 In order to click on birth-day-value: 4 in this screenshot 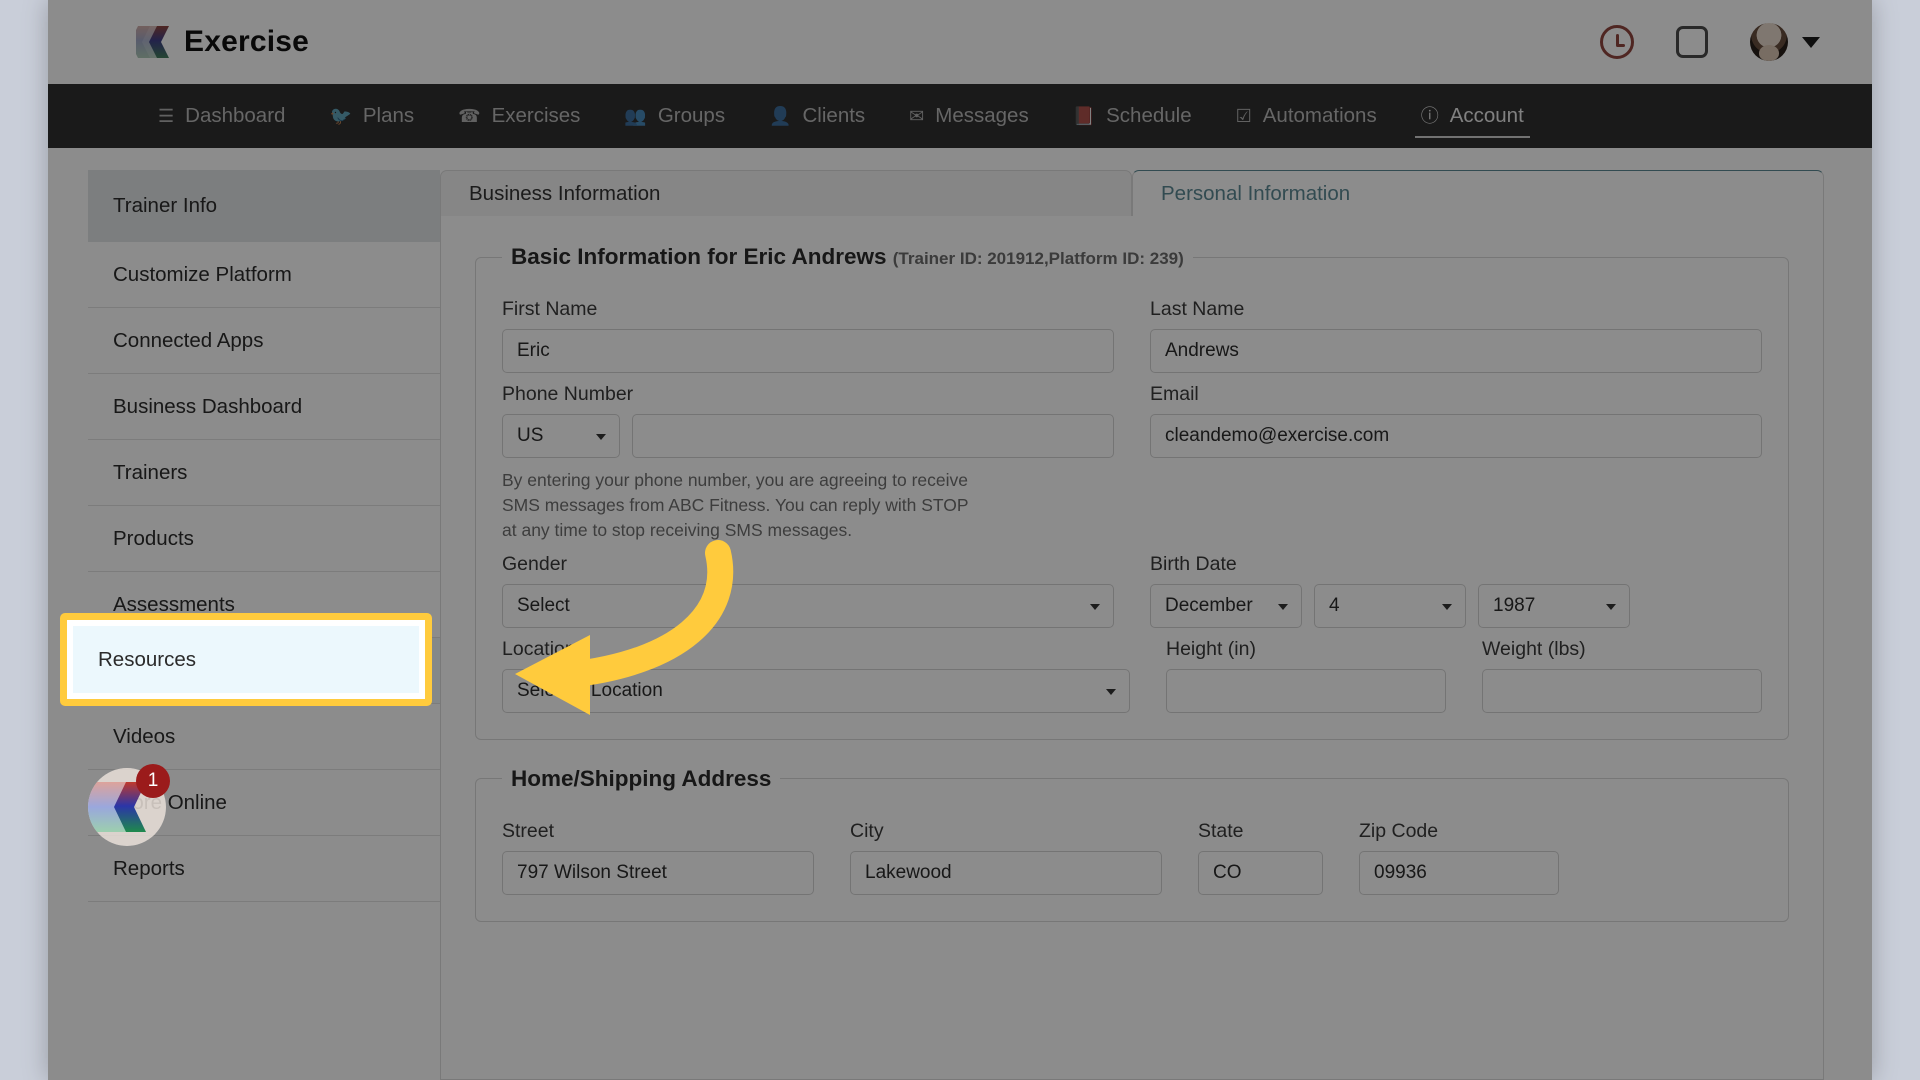, I will do `click(1334, 605)`.